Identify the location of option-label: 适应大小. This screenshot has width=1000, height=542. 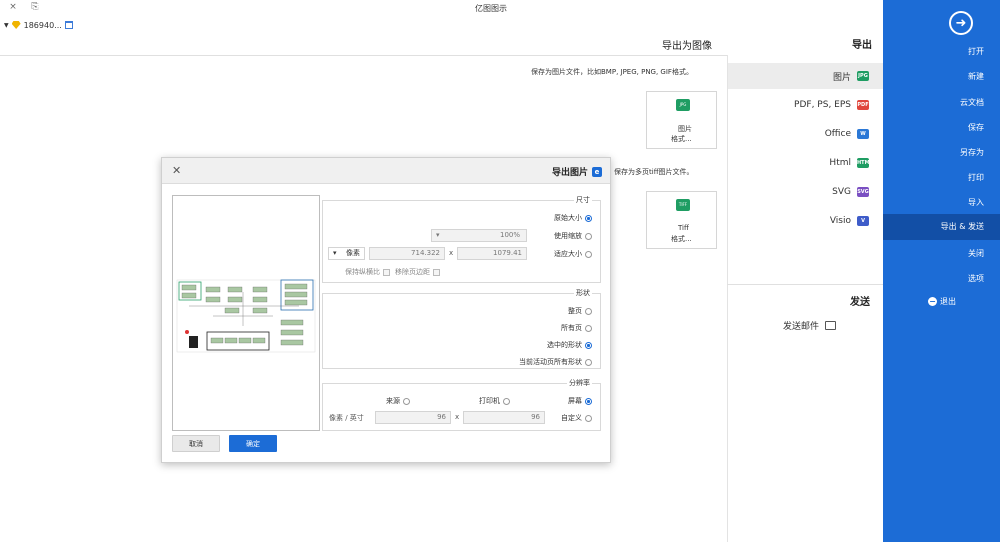
(568, 254).